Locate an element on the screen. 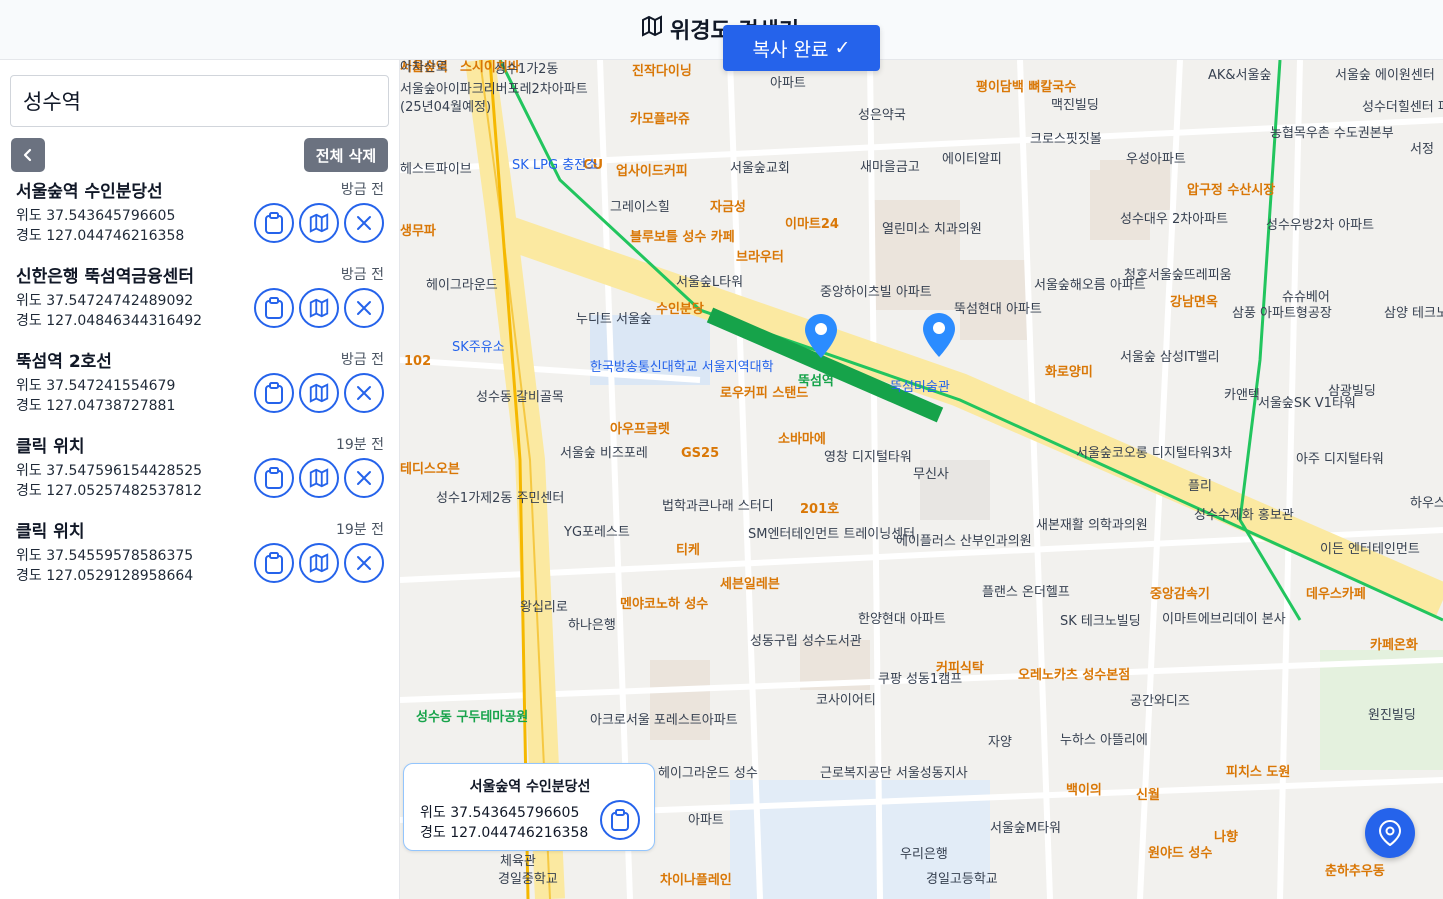 The width and height of the screenshot is (1443, 899). map-label: 생무파 is located at coordinates (418, 232).